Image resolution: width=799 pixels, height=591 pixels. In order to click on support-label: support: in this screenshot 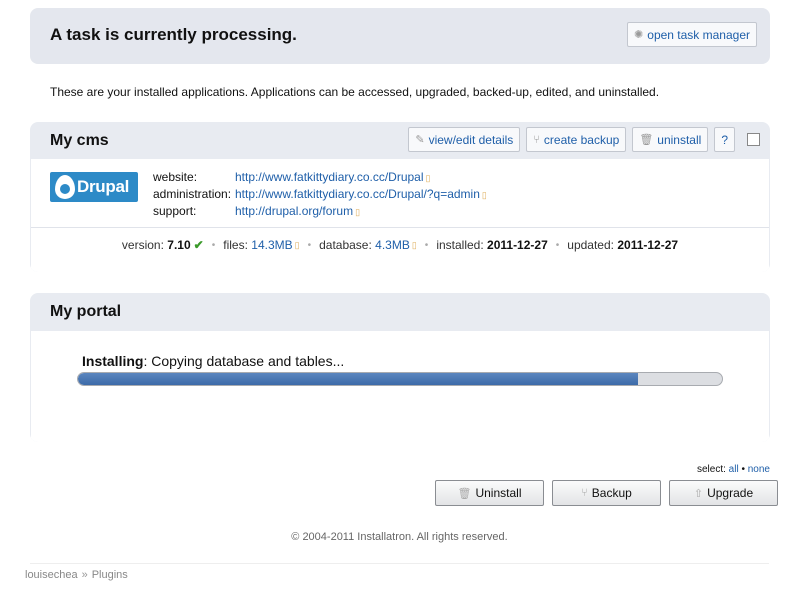, I will do `click(175, 211)`.